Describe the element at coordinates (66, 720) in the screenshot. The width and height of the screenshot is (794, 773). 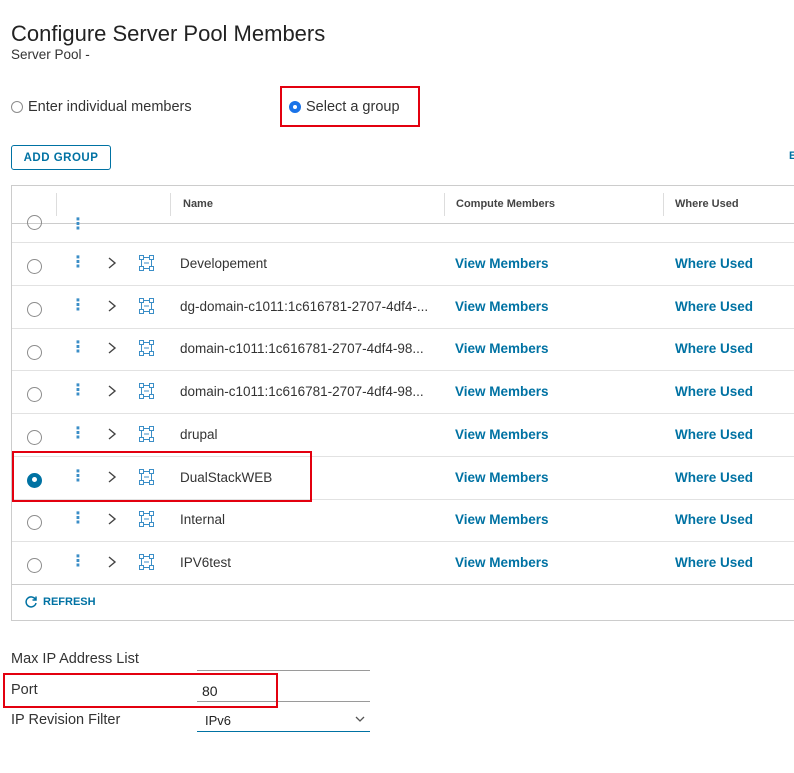
I see `ip-revision-filter-label: IP Revision Filter` at that location.